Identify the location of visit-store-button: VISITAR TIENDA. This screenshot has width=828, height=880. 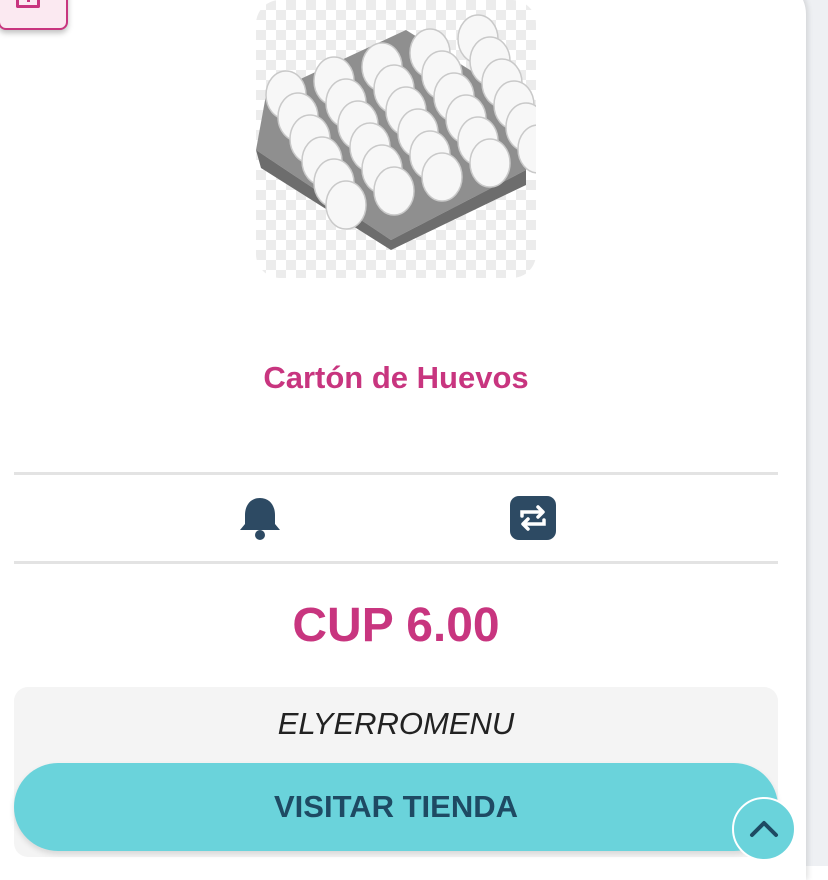
(396, 807).